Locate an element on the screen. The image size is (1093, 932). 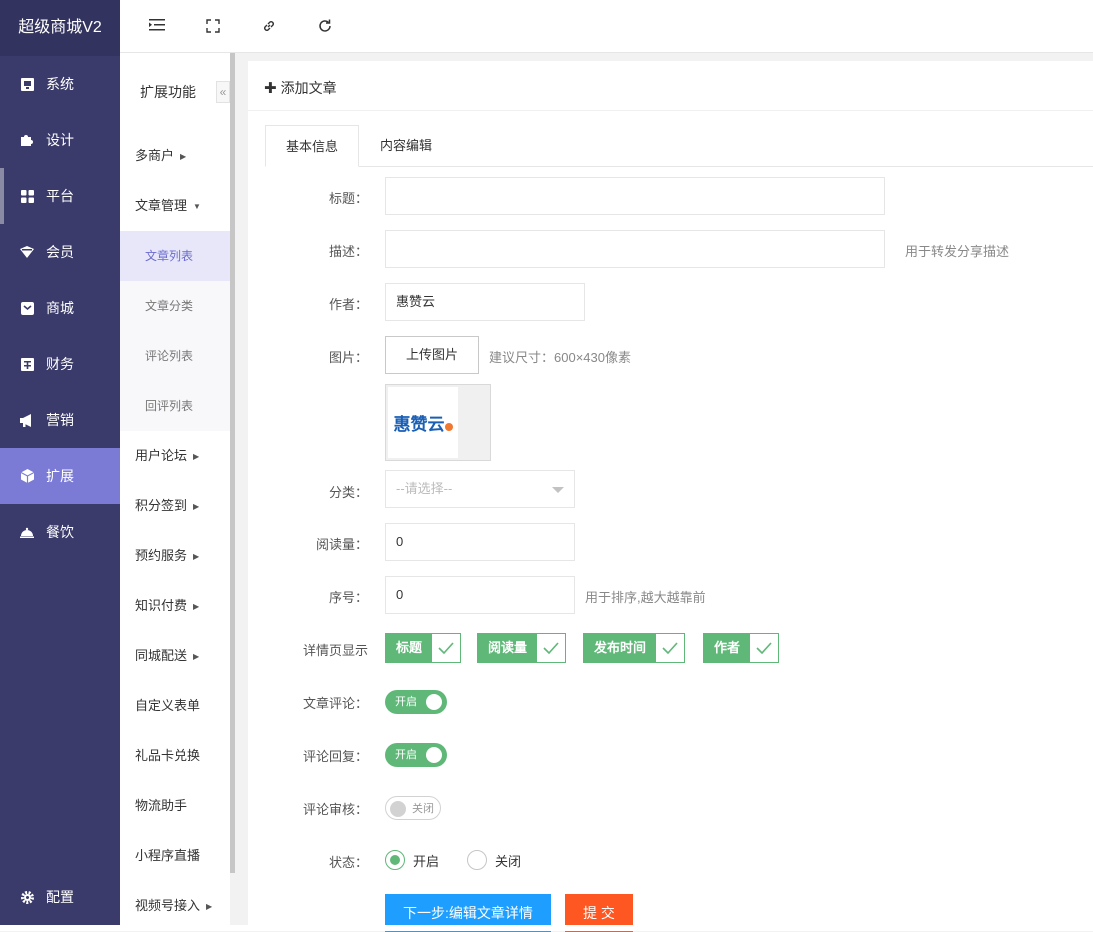
detail-check-author: 作者 is located at coordinates (741, 648).